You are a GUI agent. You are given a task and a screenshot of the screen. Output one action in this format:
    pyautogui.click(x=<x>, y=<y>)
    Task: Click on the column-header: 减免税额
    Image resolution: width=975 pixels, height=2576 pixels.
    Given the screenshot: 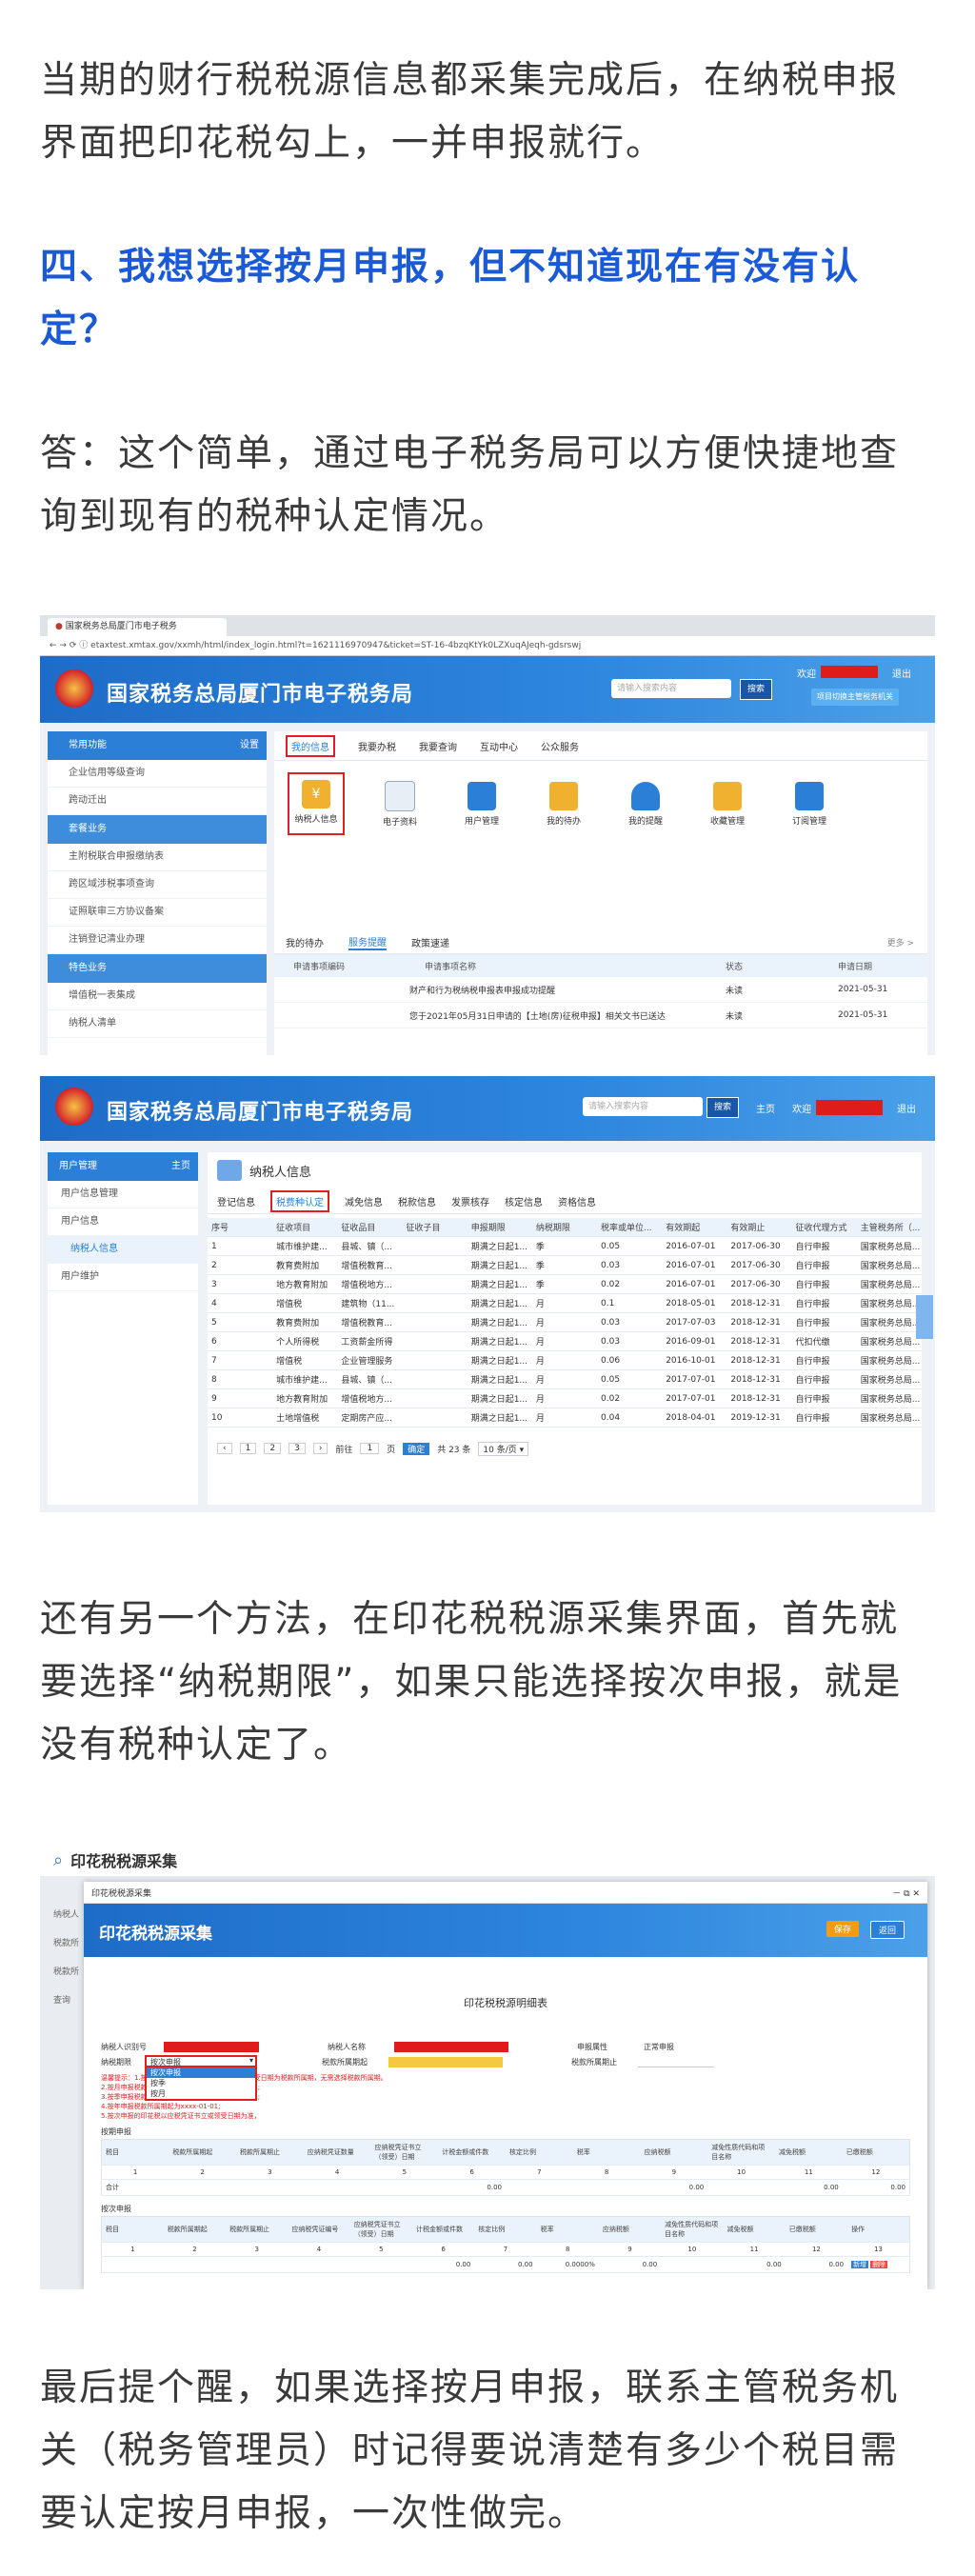 What is the action you would take?
    pyautogui.click(x=754, y=2229)
    